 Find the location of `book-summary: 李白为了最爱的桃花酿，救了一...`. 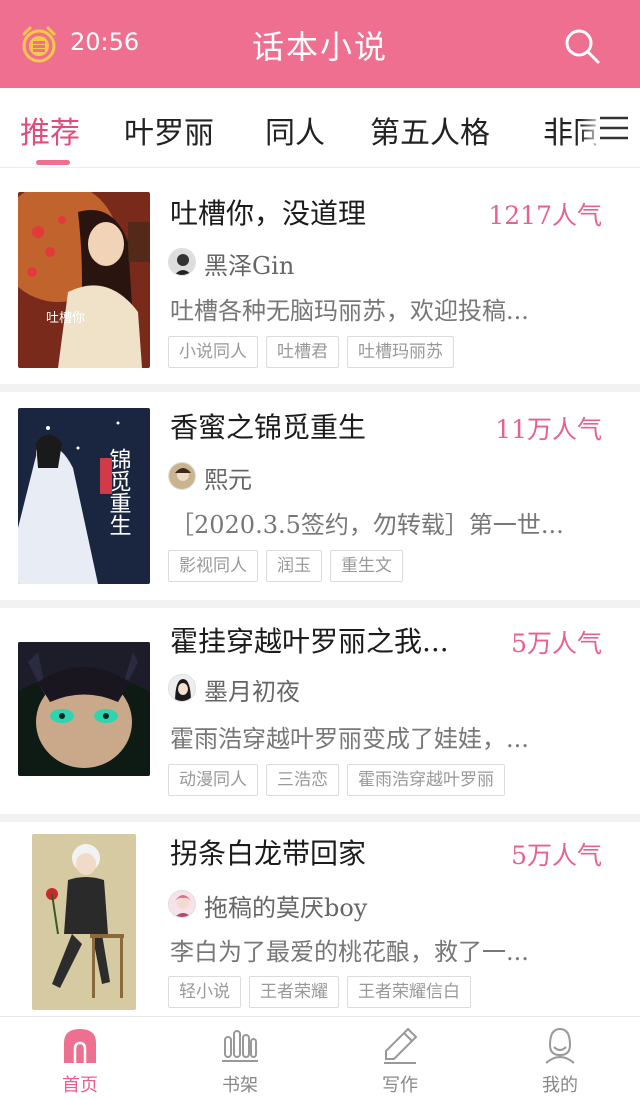

book-summary: 李白为了最爱的桃花酿，救了一... is located at coordinates (349, 952).